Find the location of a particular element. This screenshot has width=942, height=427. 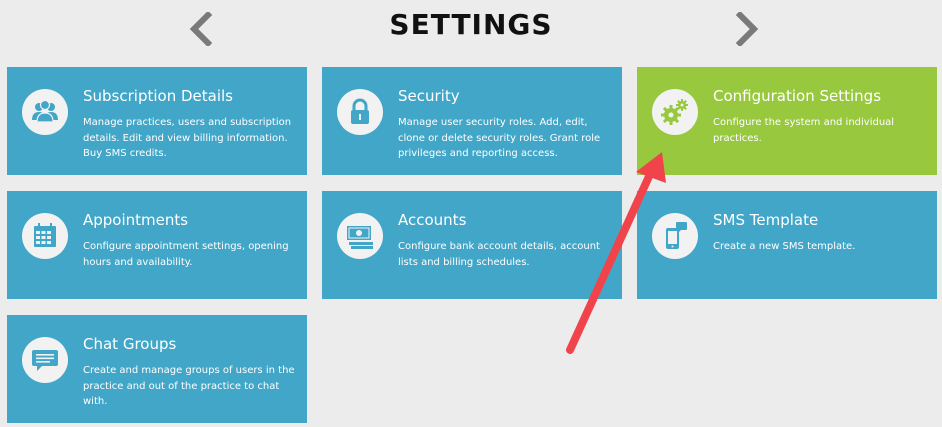

users-icon is located at coordinates (45, 112).